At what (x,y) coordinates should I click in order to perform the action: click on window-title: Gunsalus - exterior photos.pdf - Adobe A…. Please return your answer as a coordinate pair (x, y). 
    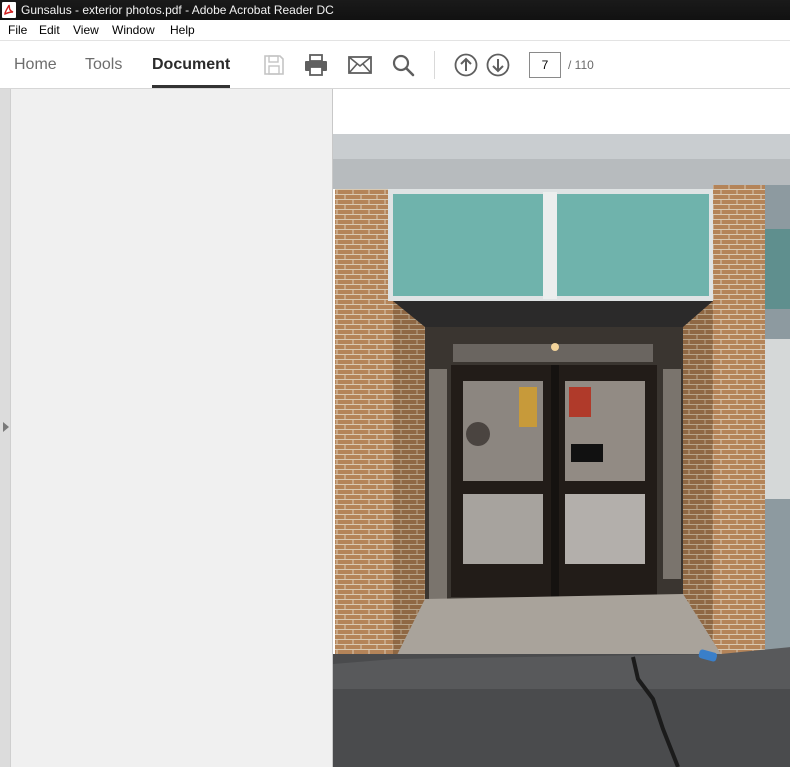
    Looking at the image, I should click on (177, 10).